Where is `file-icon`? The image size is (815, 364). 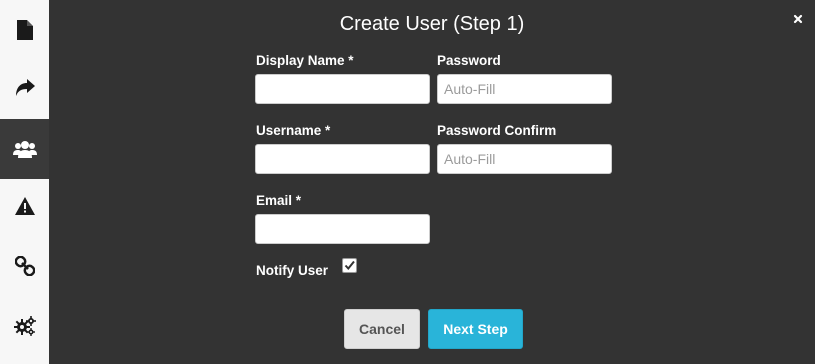
file-icon is located at coordinates (24, 30).